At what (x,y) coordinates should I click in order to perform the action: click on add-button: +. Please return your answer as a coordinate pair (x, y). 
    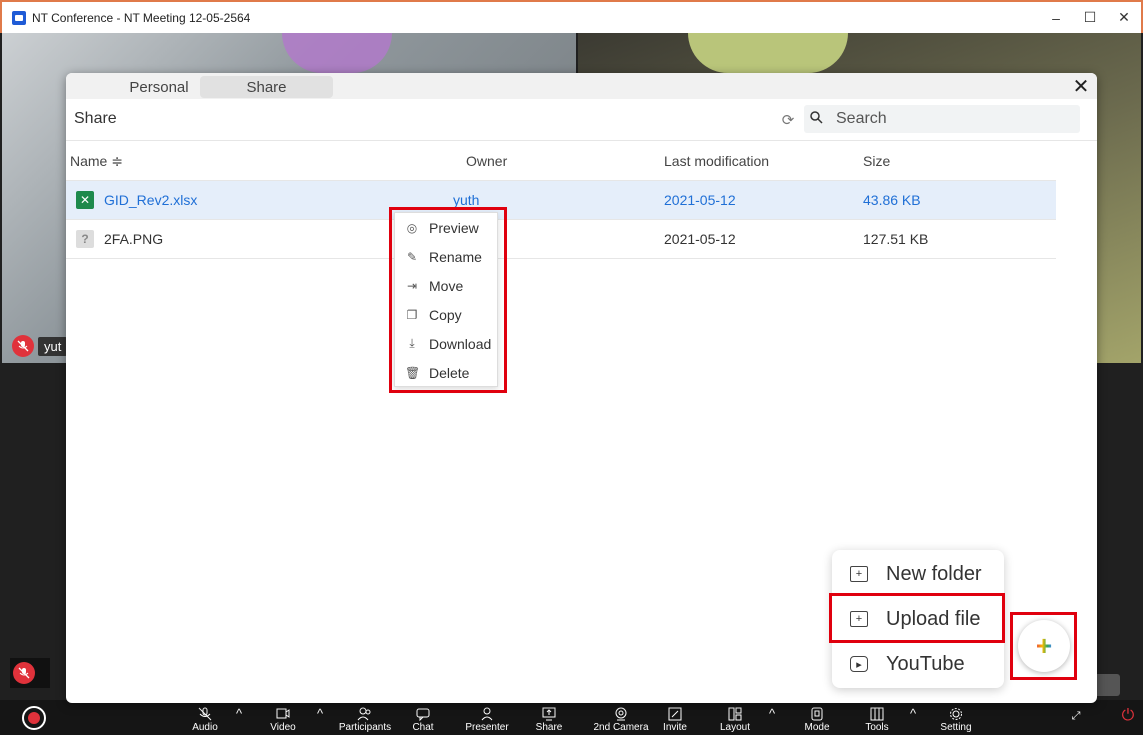
    Looking at the image, I should click on (1044, 646).